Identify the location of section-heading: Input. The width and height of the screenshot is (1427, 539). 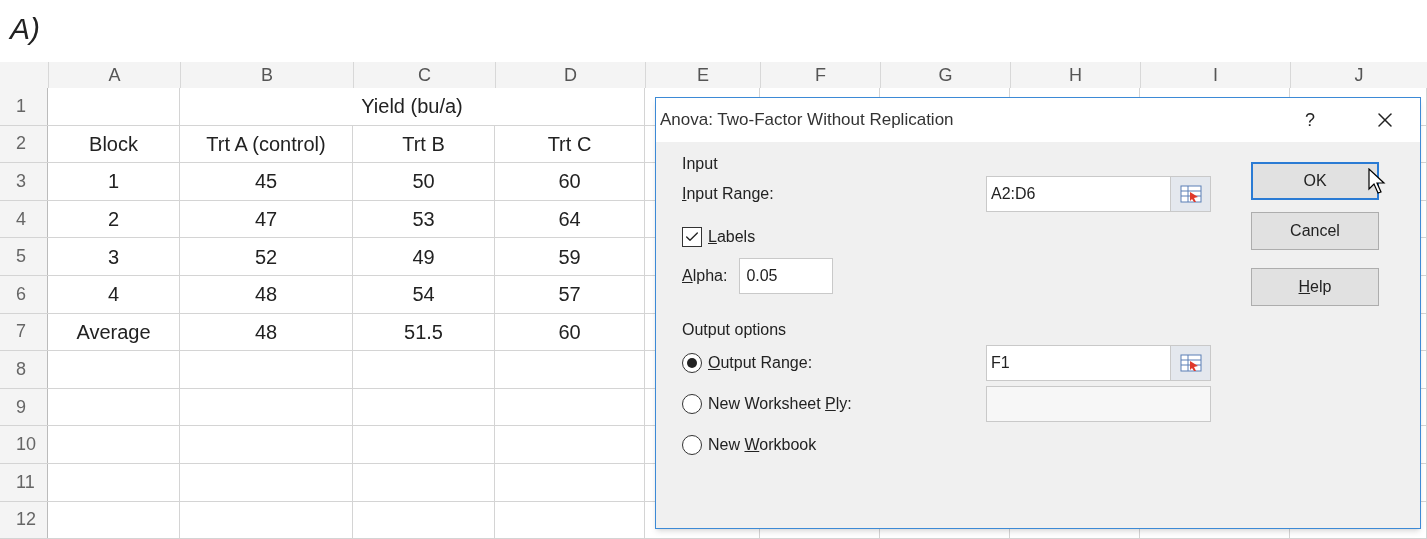
(700, 164).